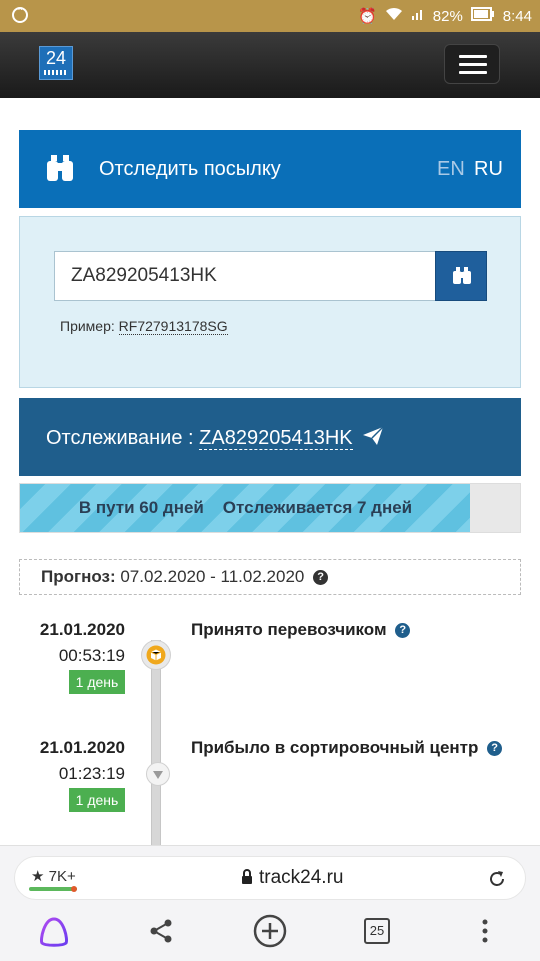 This screenshot has height=961, width=540. Describe the element at coordinates (418, 16) in the screenshot. I see `signal-icon` at that location.